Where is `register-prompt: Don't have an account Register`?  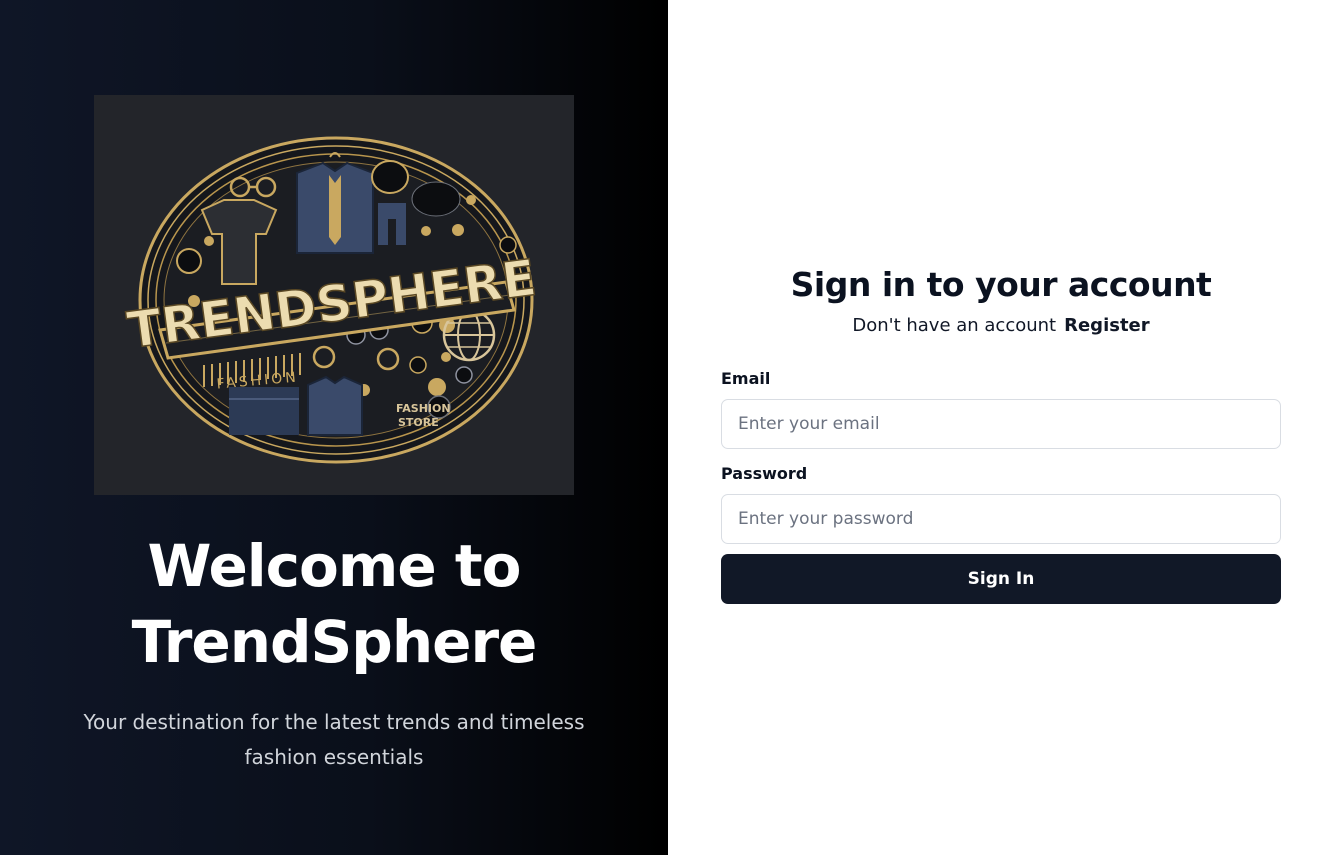 register-prompt: Don't have an account Register is located at coordinates (1001, 326).